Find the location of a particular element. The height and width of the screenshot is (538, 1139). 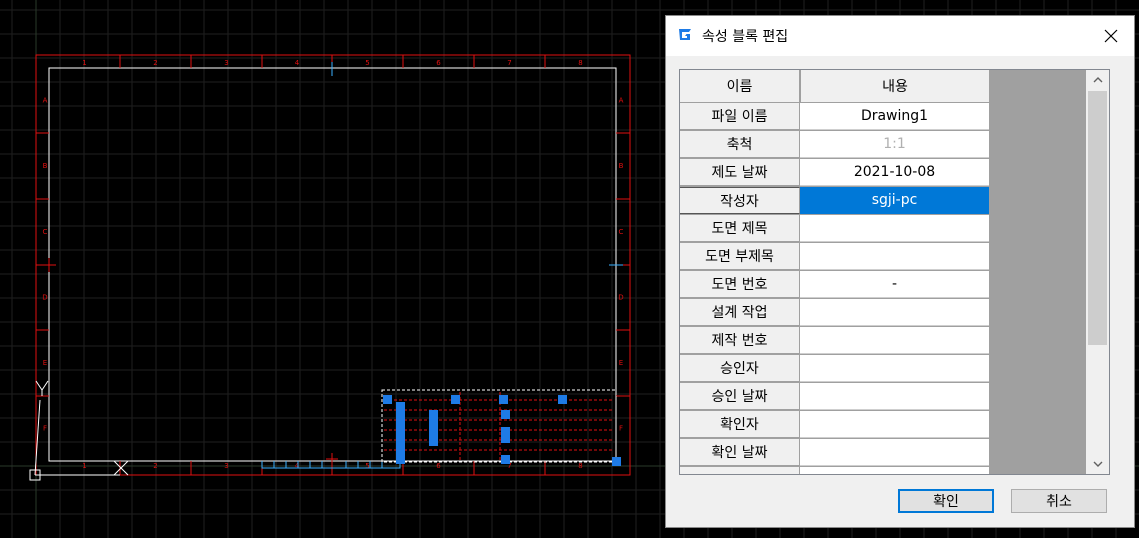

scrollbar-thumb is located at coordinates (1097, 218).